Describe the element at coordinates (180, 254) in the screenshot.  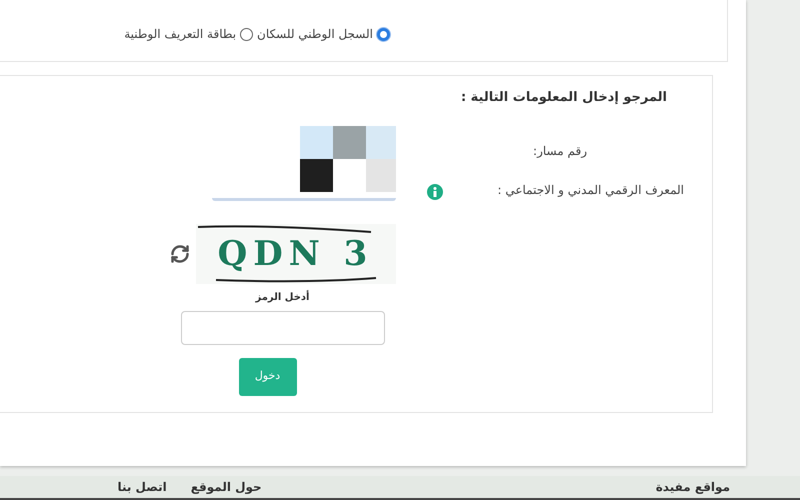
I see `refresh-icon` at that location.